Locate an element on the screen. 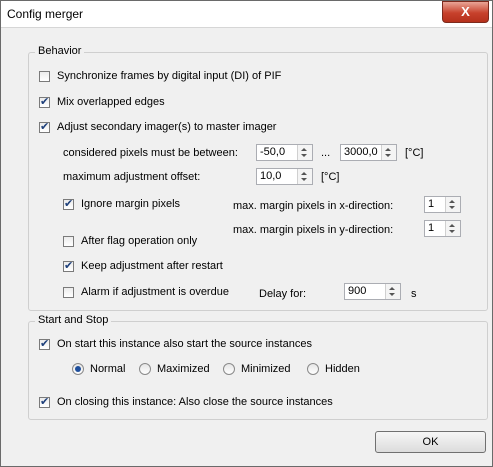 This screenshot has width=493, height=467. start-stop-legend: Start and Stop is located at coordinates (73, 320).